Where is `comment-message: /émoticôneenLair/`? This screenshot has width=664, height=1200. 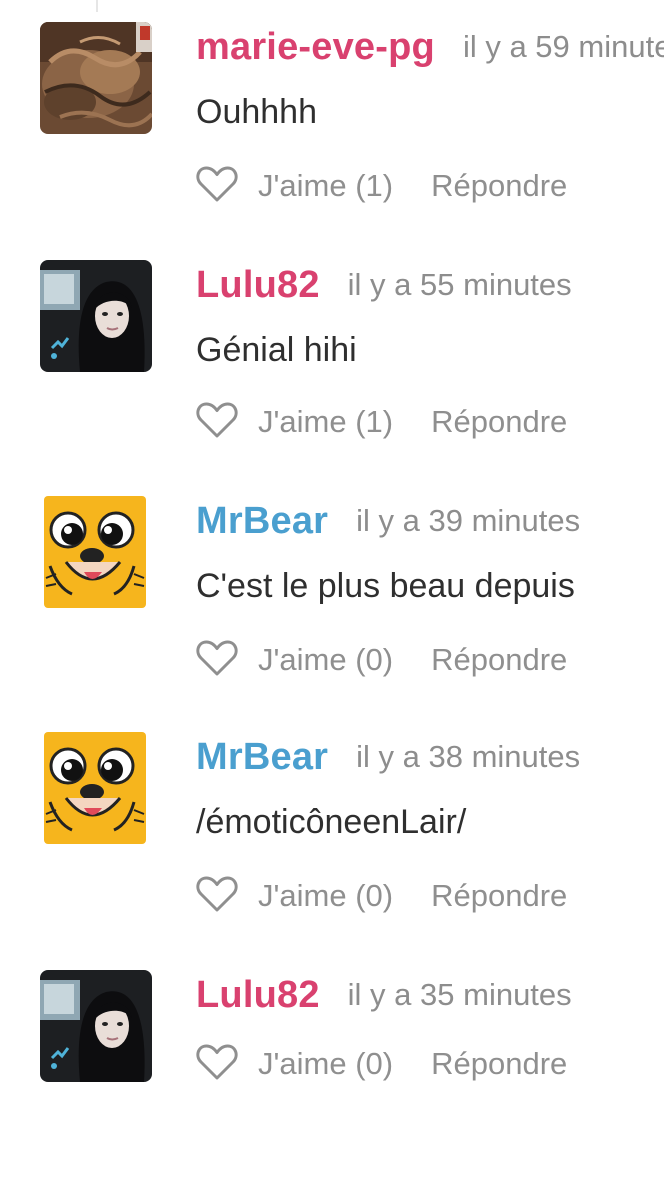
comment-message: /émoticôneenLair/ is located at coordinates (331, 822).